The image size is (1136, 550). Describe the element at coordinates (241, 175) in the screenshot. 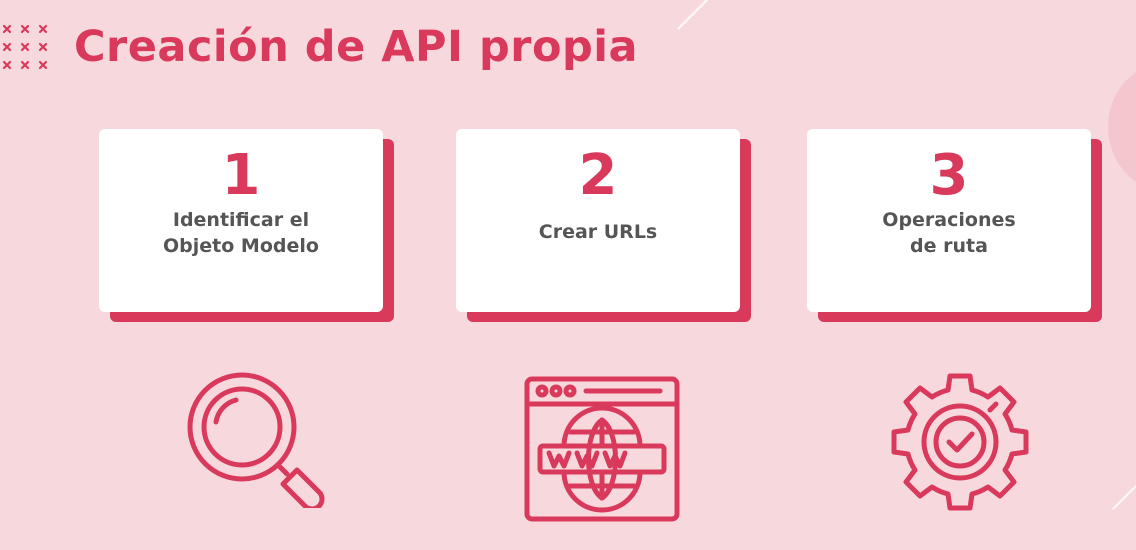

I see `step-number: 1` at that location.